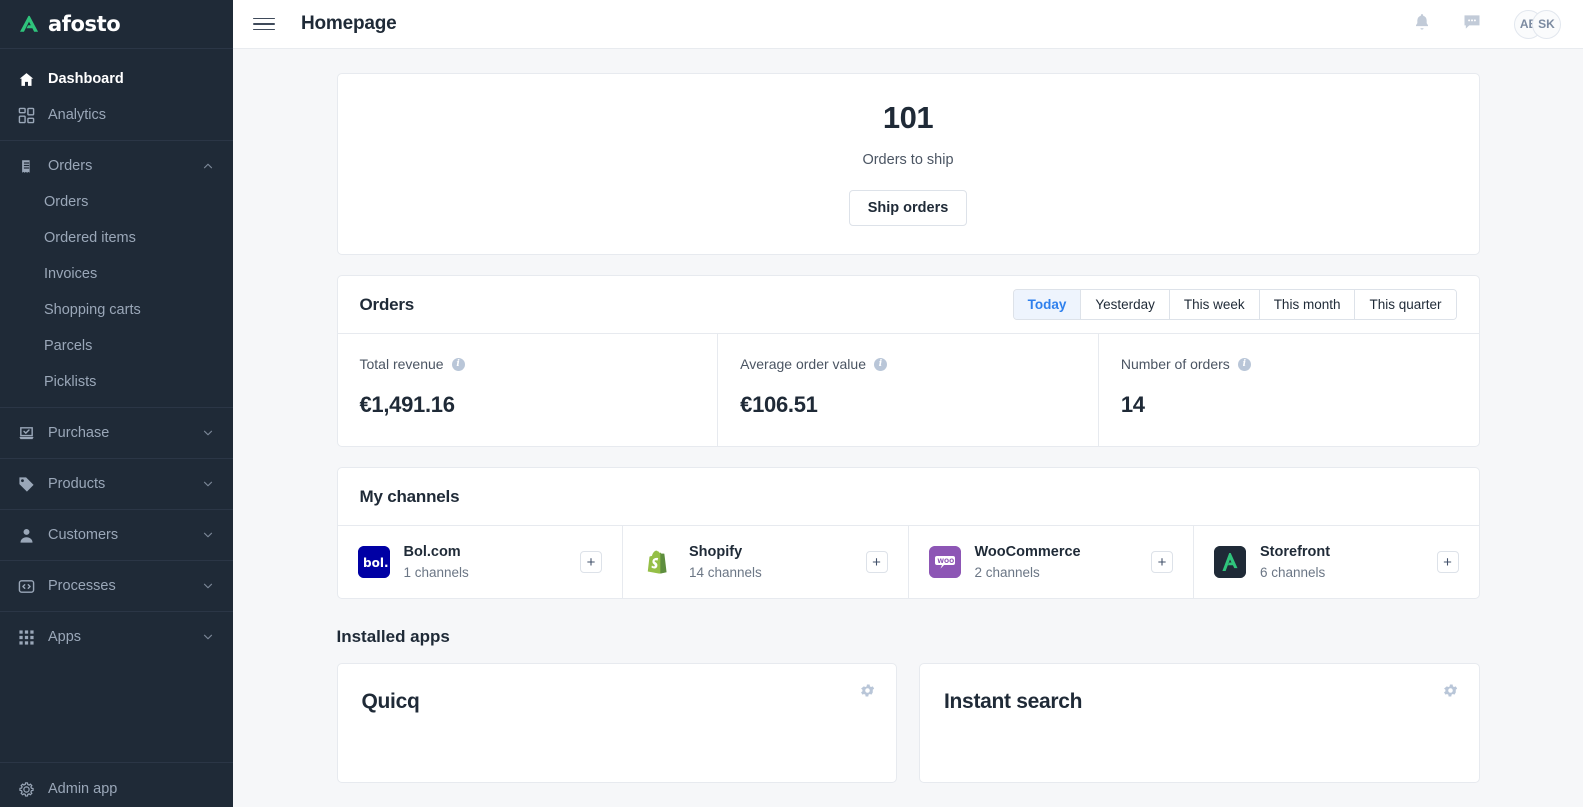 Image resolution: width=1583 pixels, height=807 pixels. What do you see at coordinates (116, 115) in the screenshot?
I see `sidebar-item-analytics: Analytics` at bounding box center [116, 115].